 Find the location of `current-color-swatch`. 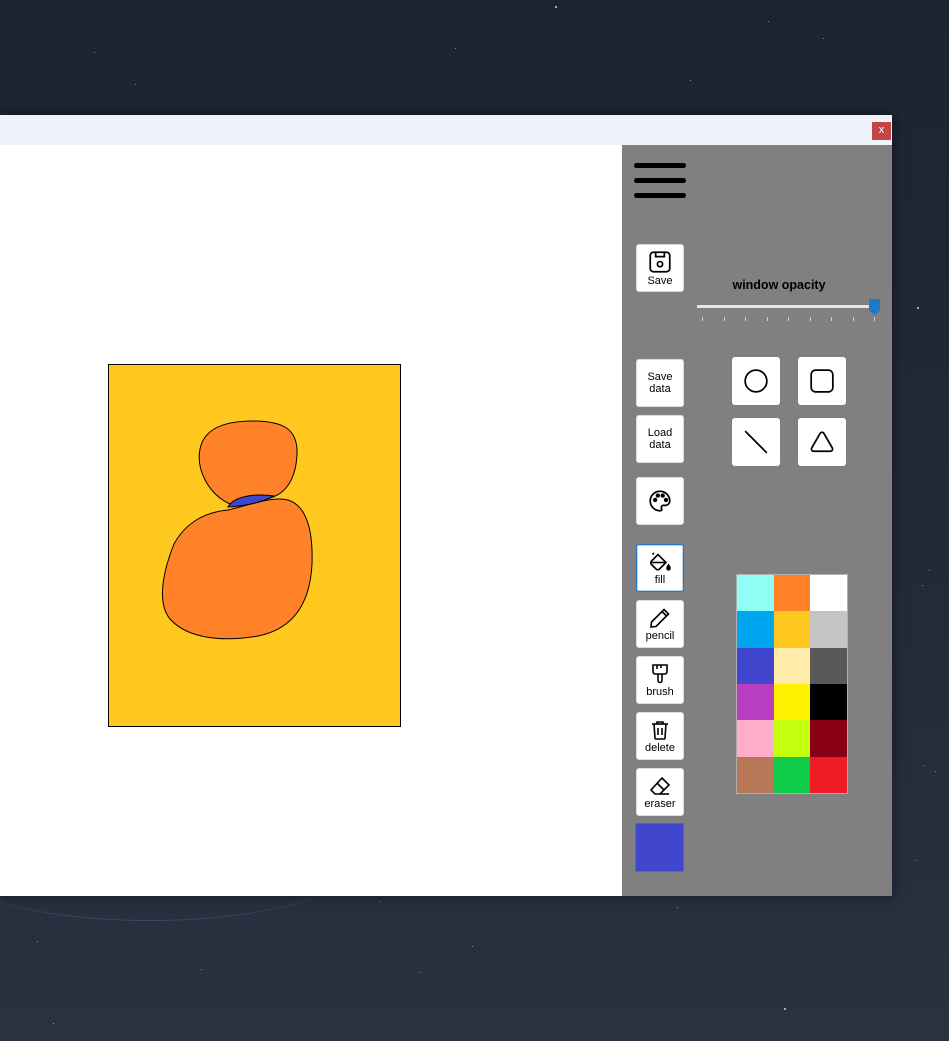

current-color-swatch is located at coordinates (659, 847).